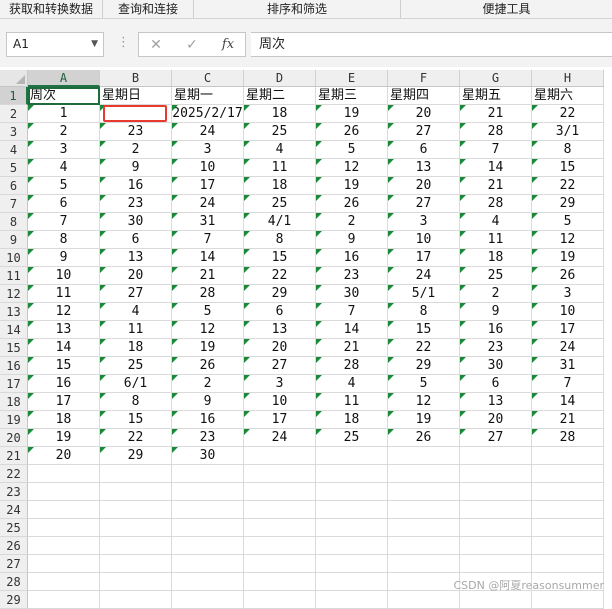 This screenshot has width=612, height=609. Describe the element at coordinates (352, 222) in the screenshot. I see `cell-e8: 2` at that location.